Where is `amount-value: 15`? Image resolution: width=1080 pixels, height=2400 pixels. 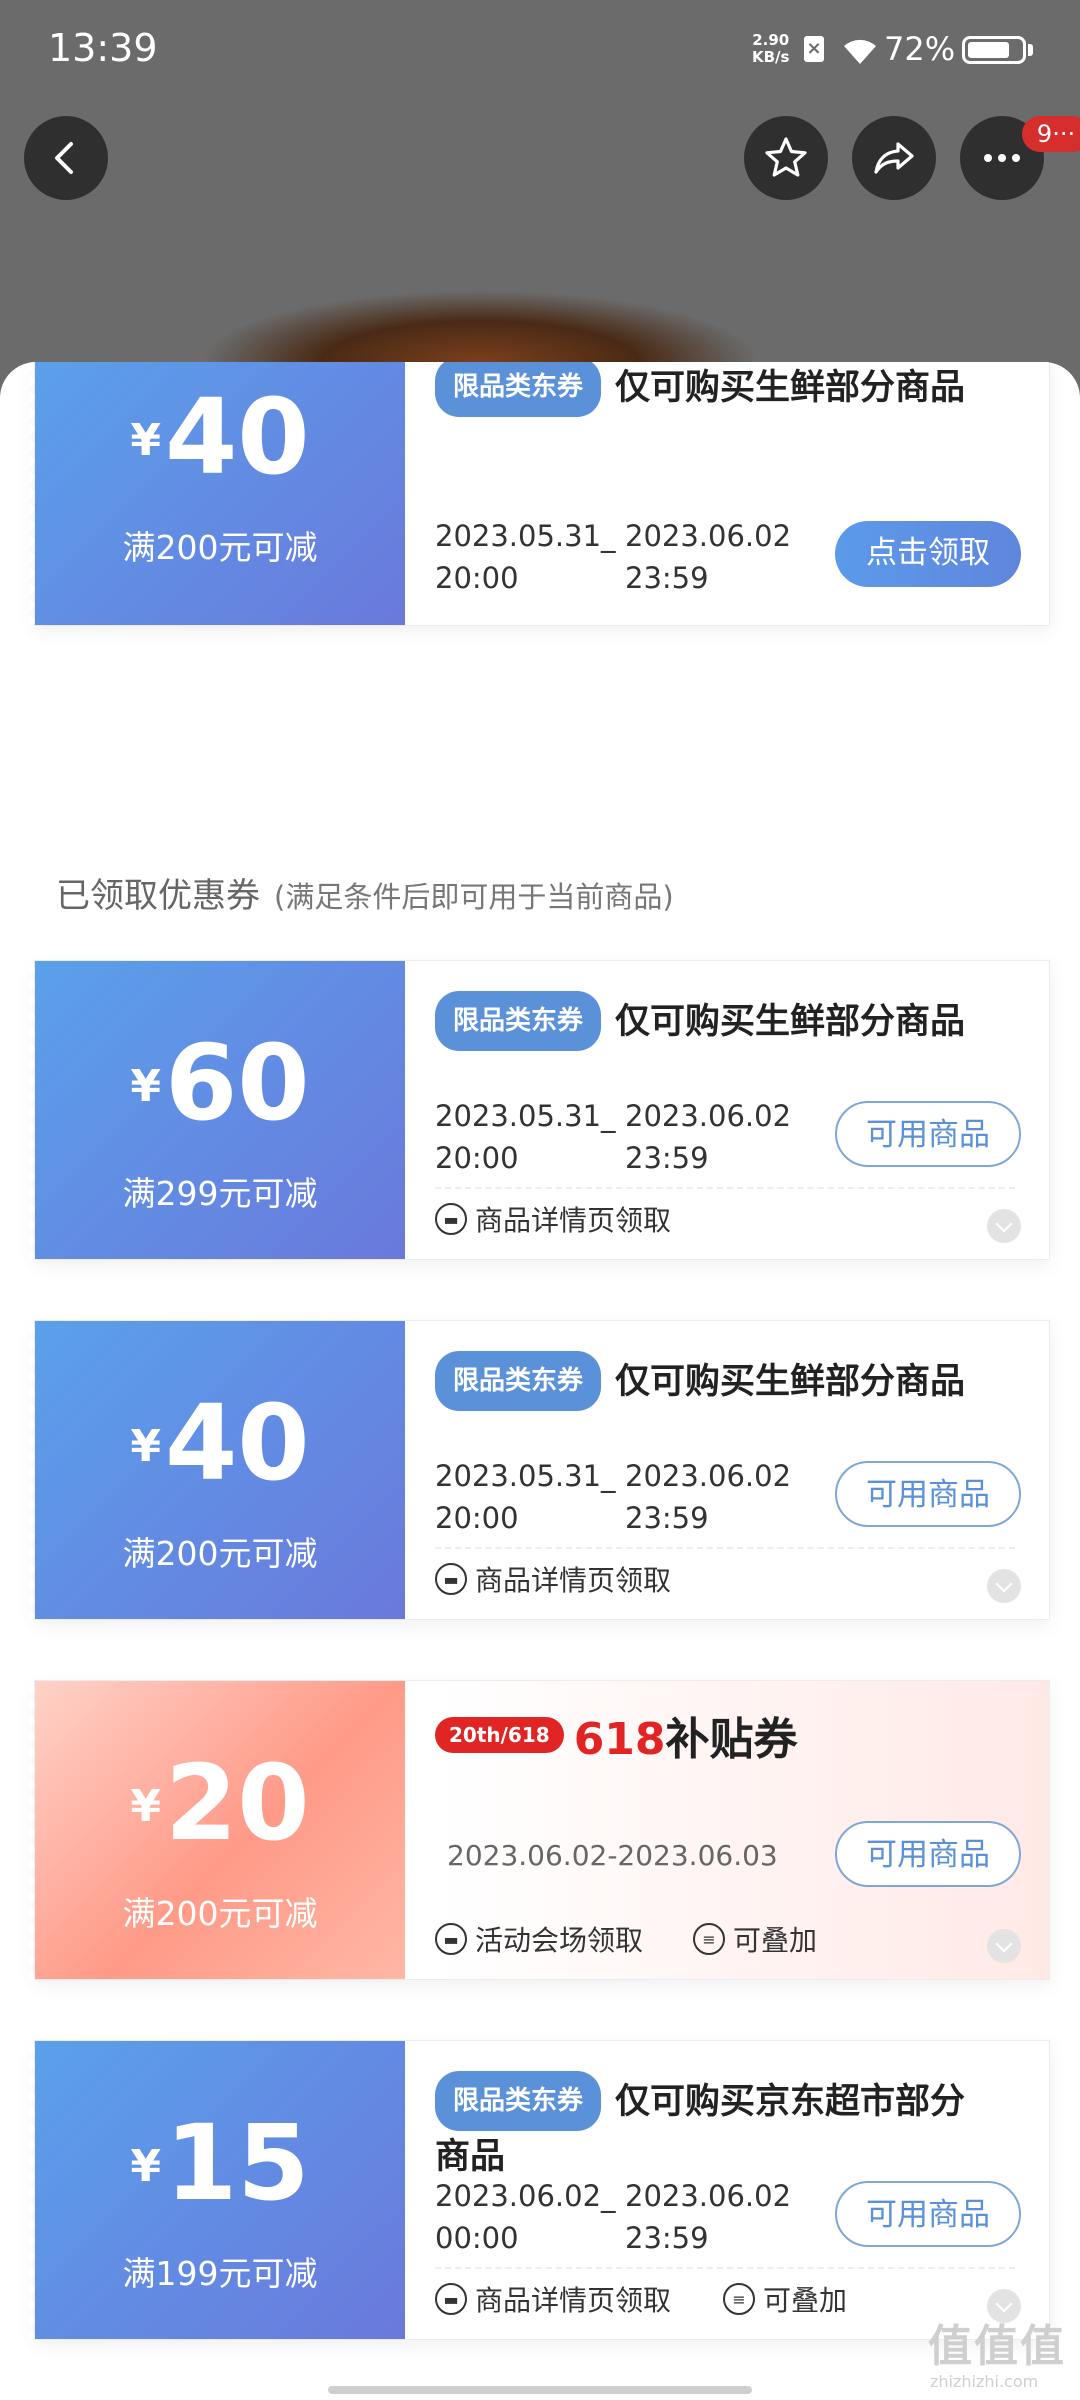
amount-value: 15 is located at coordinates (237, 2163).